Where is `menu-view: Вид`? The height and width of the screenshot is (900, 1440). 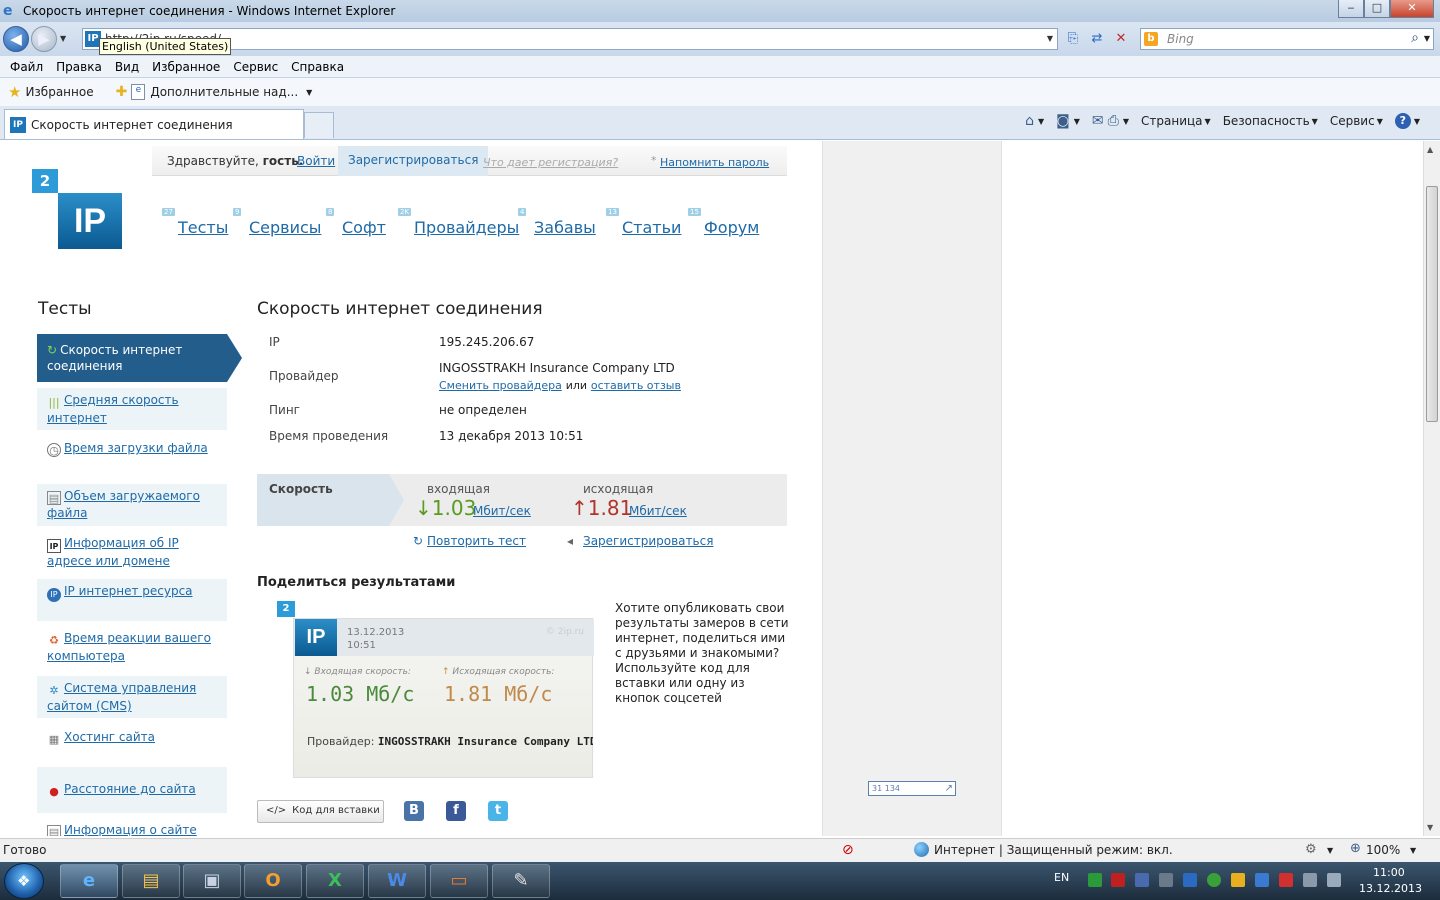
menu-view: Вид is located at coordinates (127, 67).